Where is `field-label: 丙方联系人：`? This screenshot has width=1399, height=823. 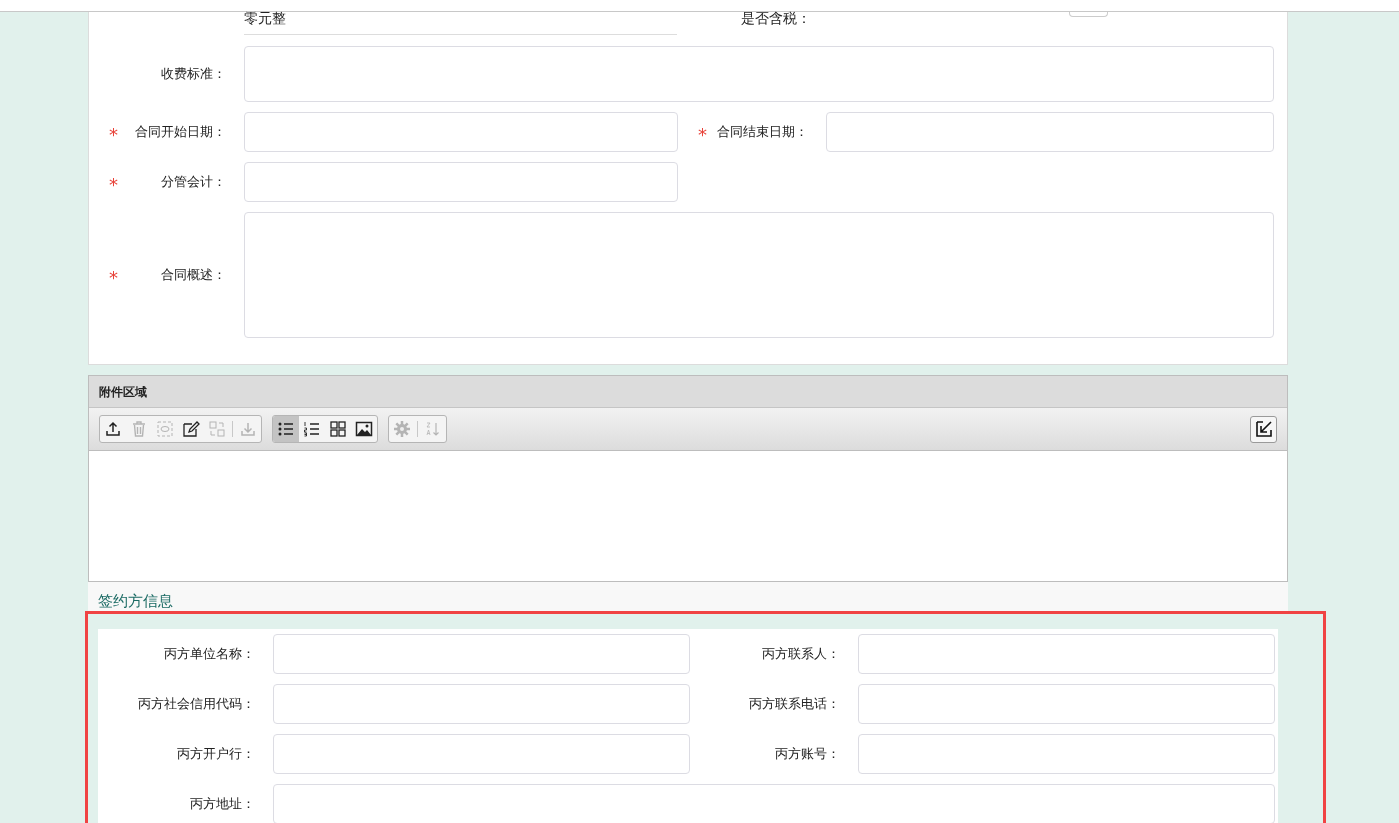 field-label: 丙方联系人： is located at coordinates (801, 654).